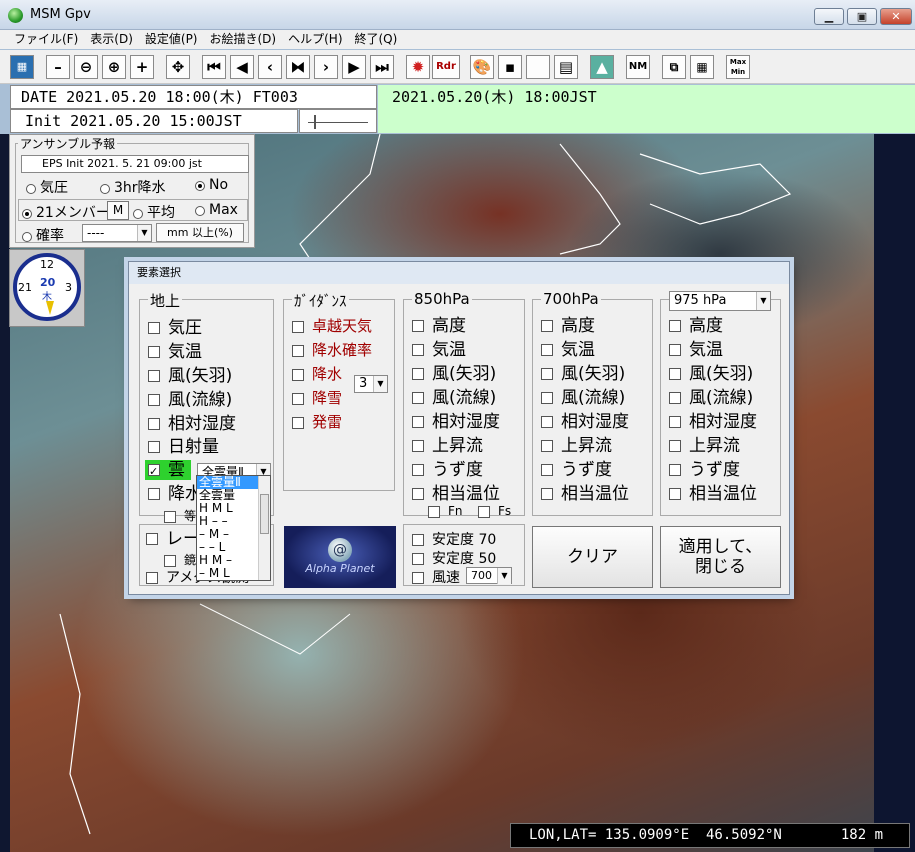  Describe the element at coordinates (568, 326) in the screenshot. I see `p700-height-checkbox: 高度` at that location.